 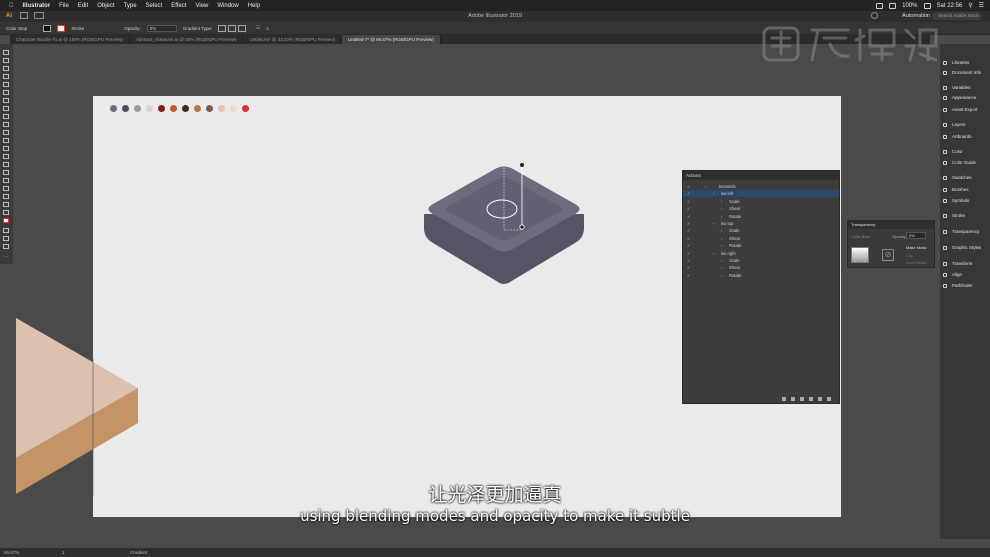 What do you see at coordinates (201, 6) in the screenshot?
I see `menu-view: View` at bounding box center [201, 6].